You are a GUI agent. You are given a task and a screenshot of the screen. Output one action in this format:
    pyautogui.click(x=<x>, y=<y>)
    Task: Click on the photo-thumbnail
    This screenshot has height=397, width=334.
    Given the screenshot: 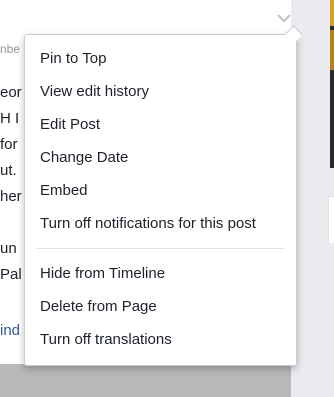 What is the action you would take?
    pyautogui.click(x=332, y=84)
    